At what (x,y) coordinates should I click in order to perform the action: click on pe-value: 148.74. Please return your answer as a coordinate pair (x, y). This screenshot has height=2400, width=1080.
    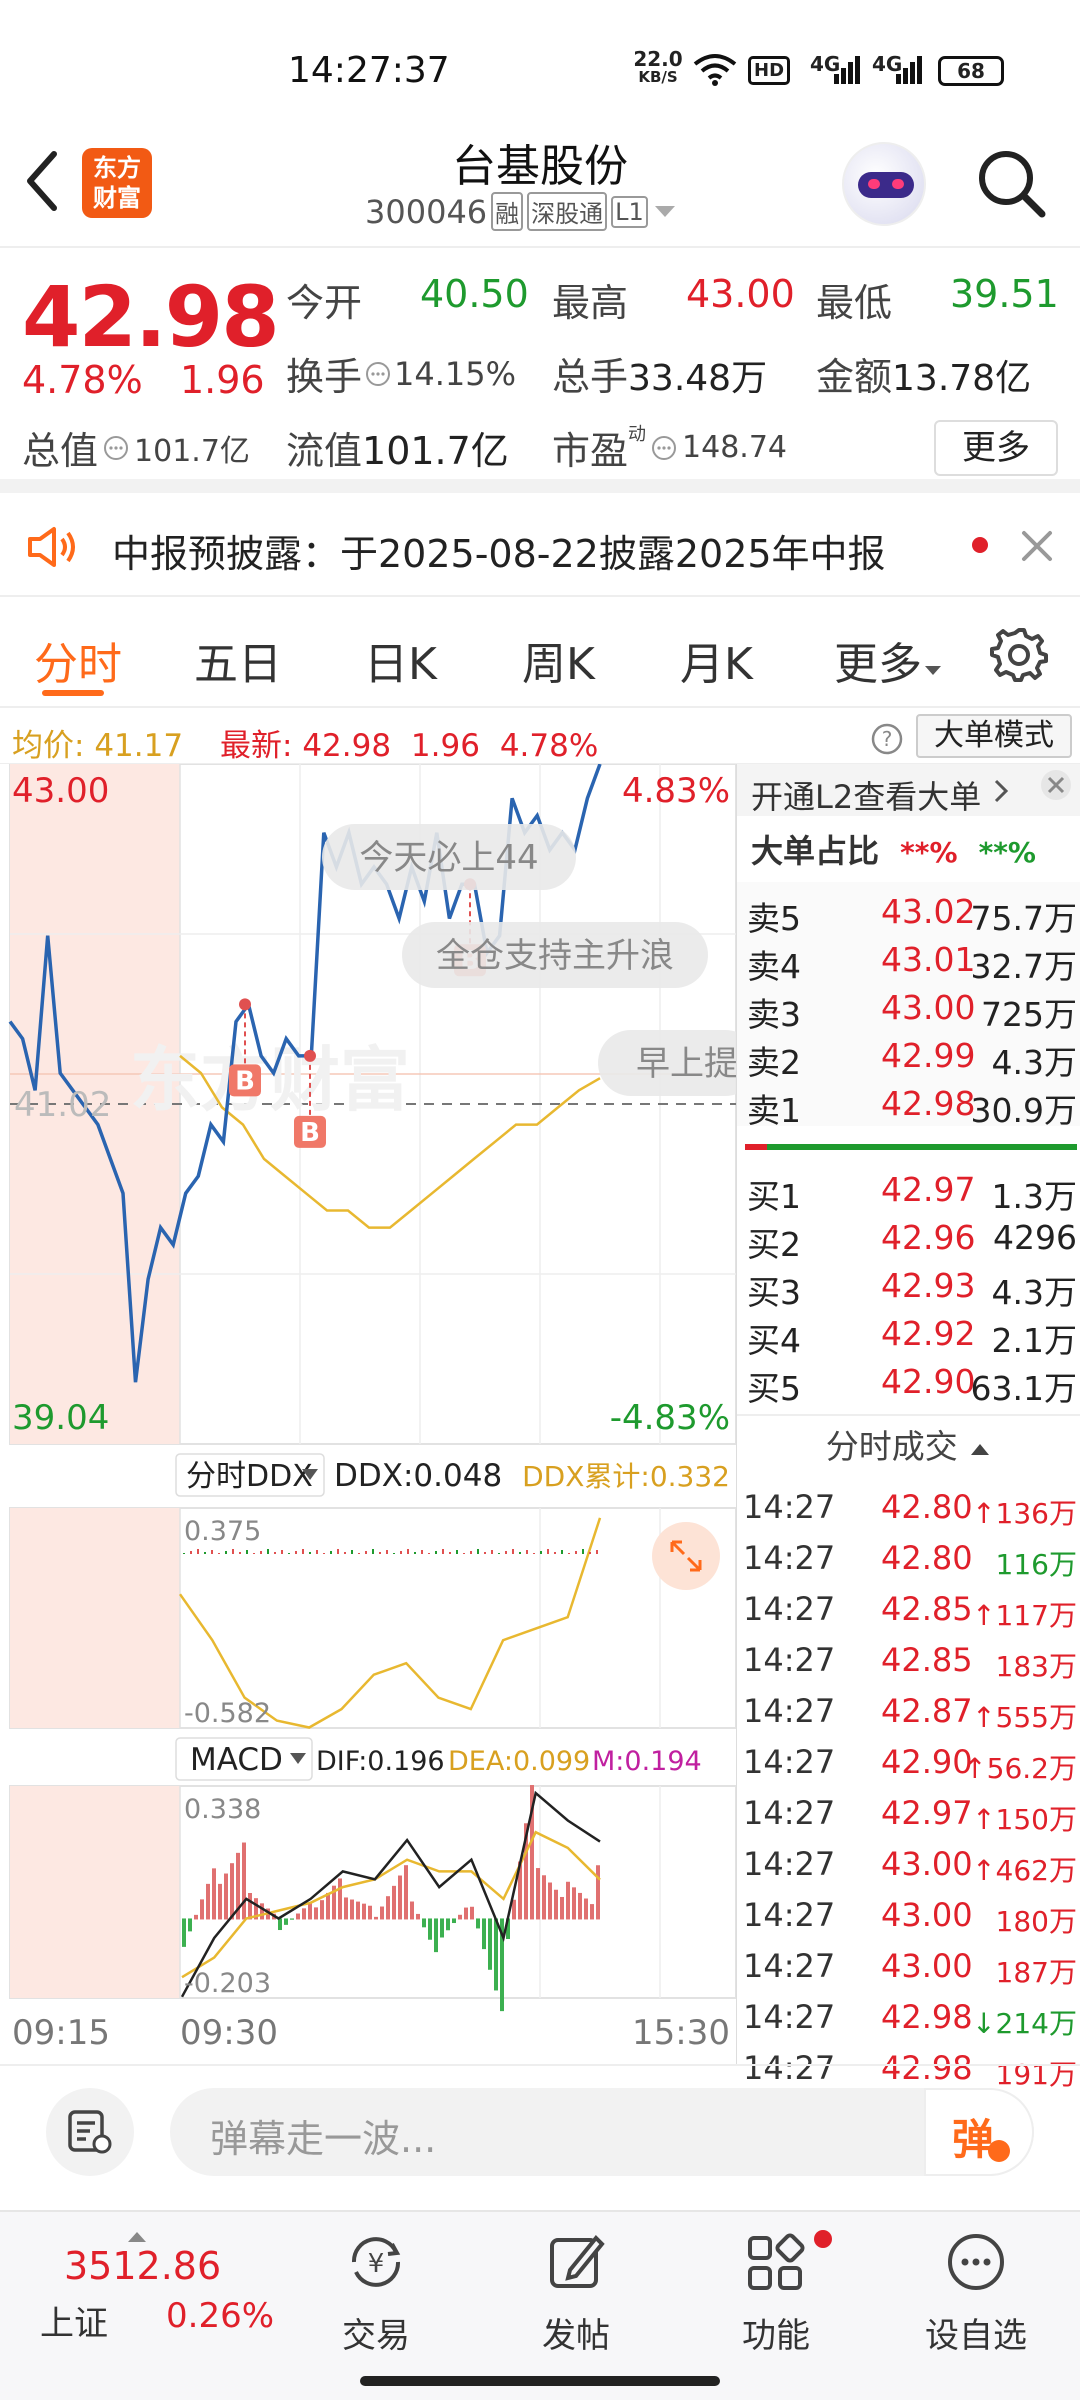
    Looking at the image, I should click on (734, 447).